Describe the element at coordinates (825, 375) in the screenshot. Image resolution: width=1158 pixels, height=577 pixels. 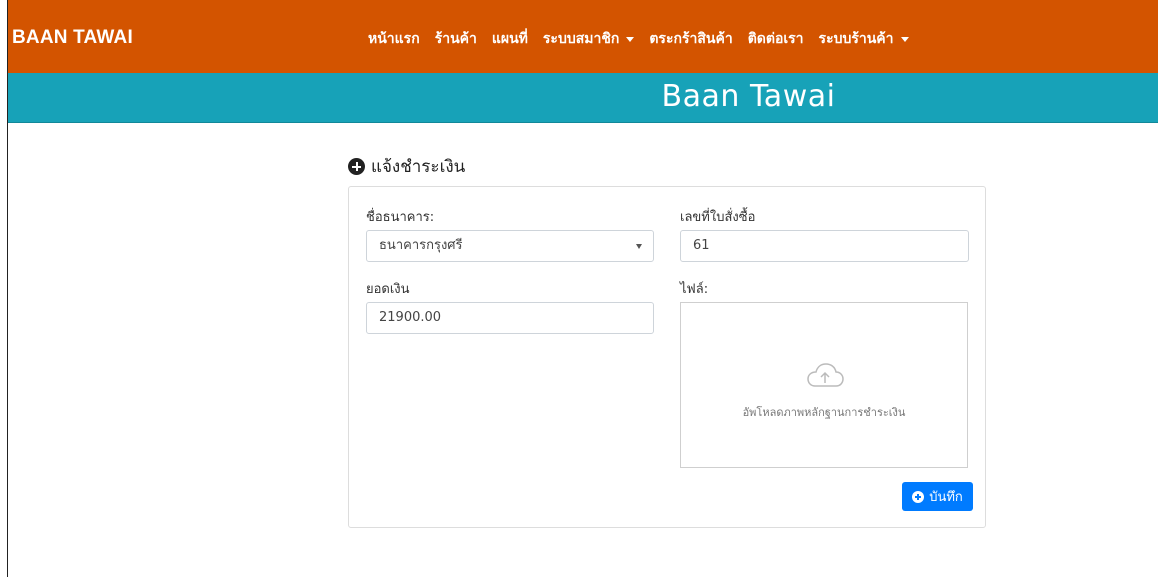
I see `cloud-upload-icon` at that location.